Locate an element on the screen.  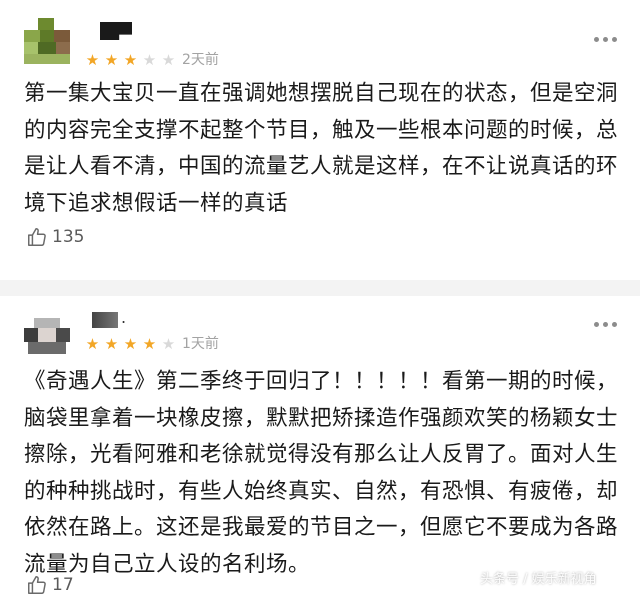
more-dots-icon is located at coordinates (607, 324).